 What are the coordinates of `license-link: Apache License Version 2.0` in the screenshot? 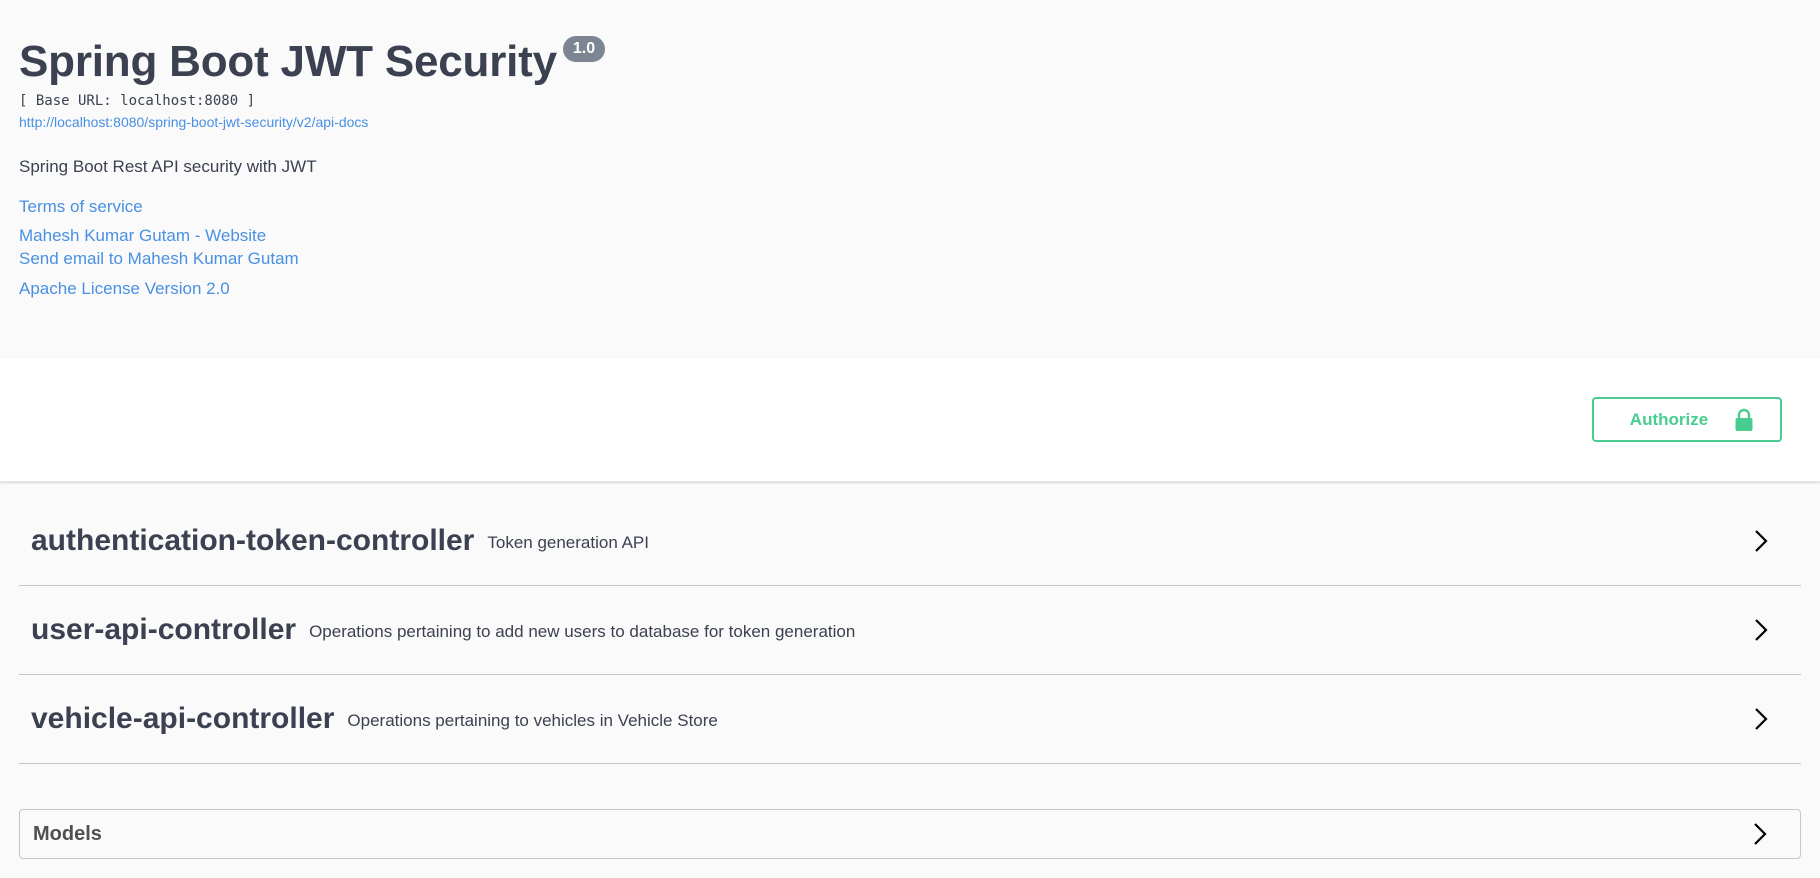 It's located at (910, 289).